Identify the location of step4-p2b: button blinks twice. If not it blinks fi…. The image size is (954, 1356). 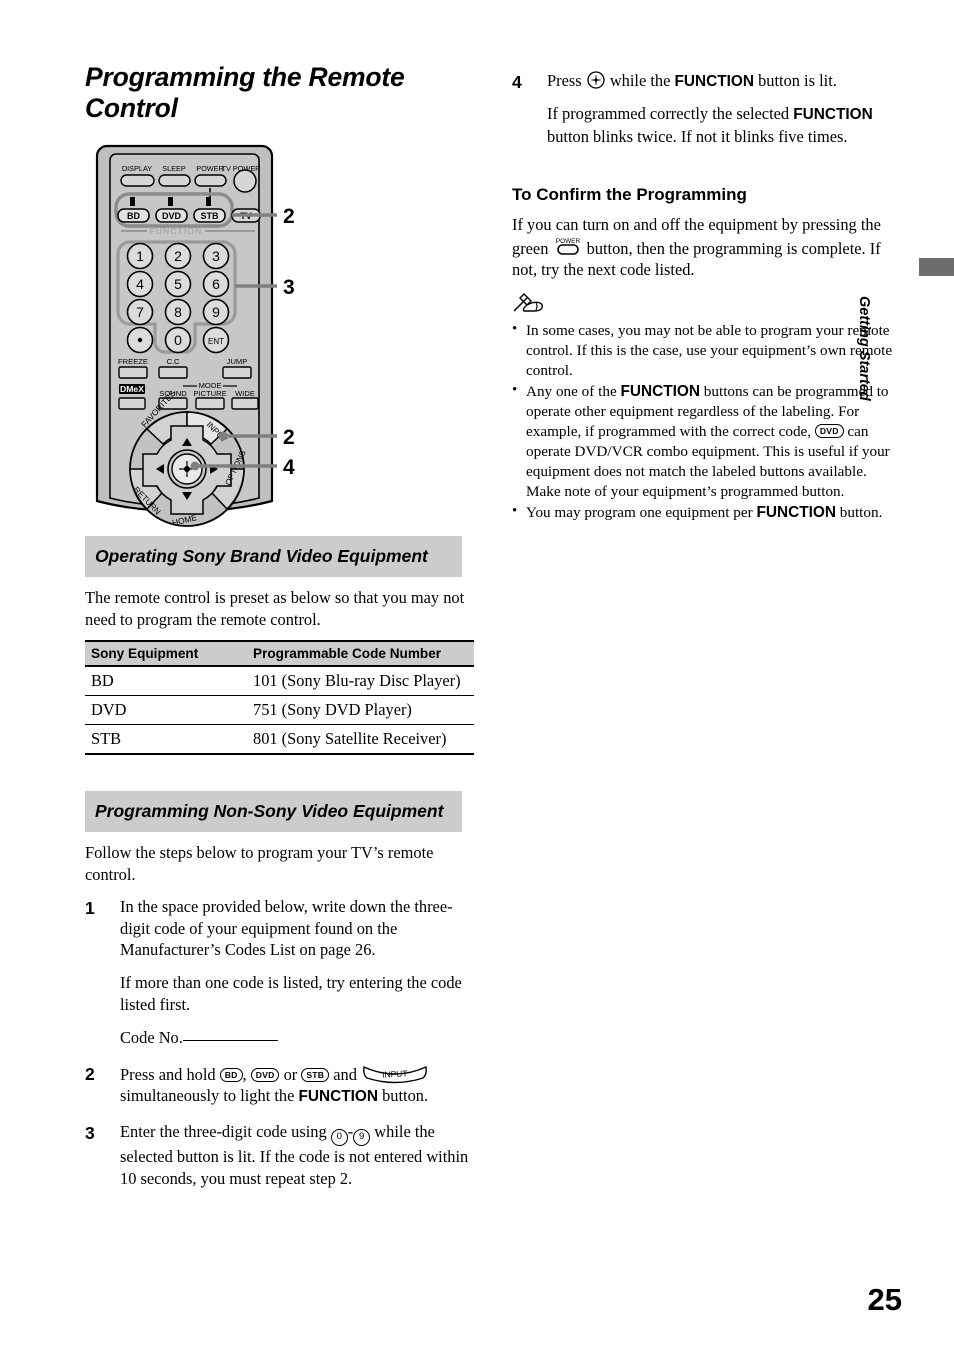
(697, 136).